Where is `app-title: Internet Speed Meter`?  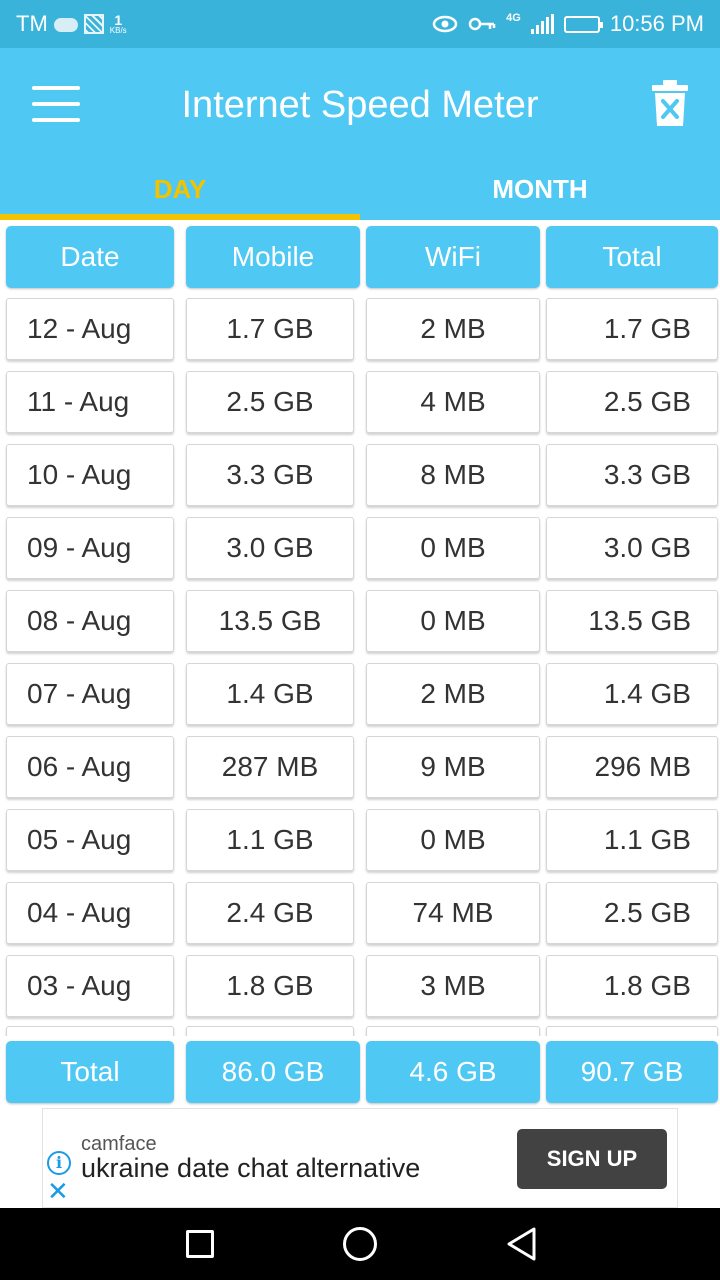
app-title: Internet Speed Meter is located at coordinates (360, 105).